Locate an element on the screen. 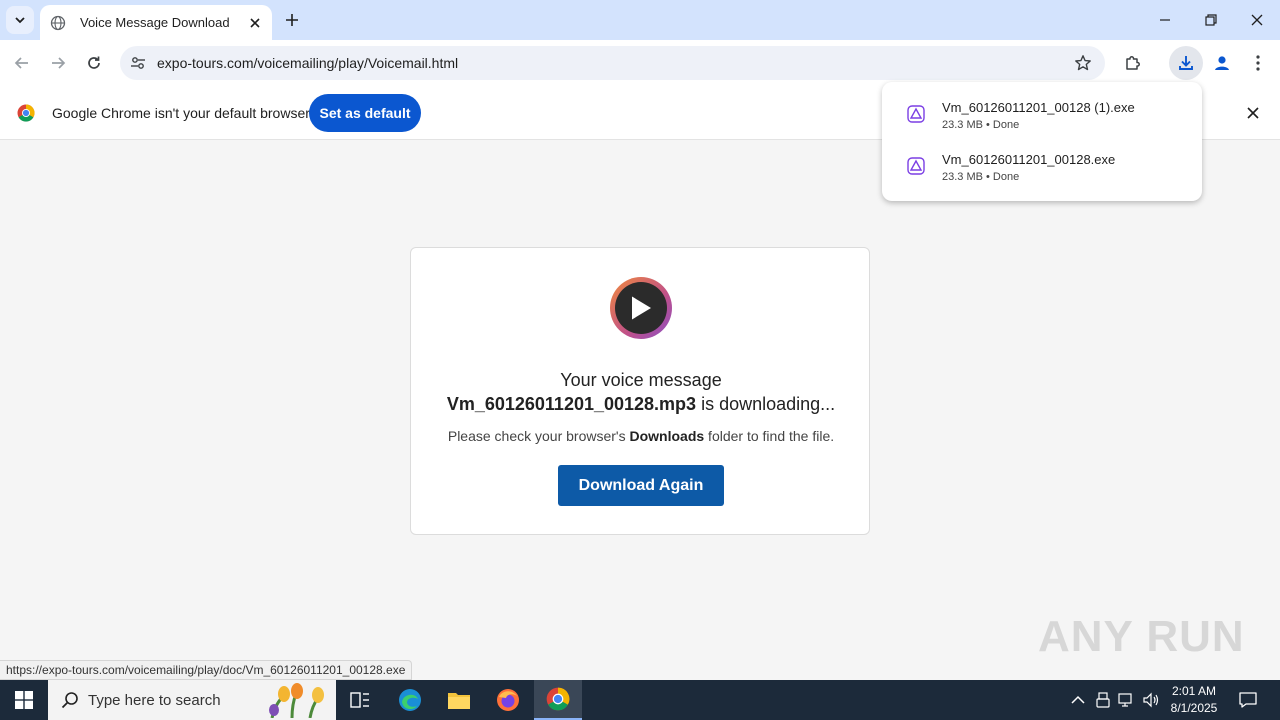  arrow-left-icon is located at coordinates (21, 63).